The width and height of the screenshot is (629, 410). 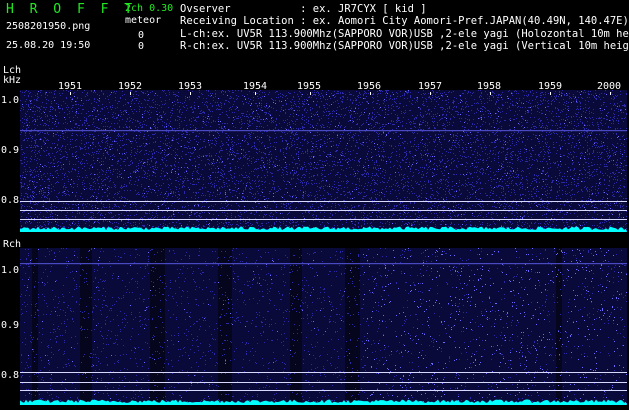 What do you see at coordinates (323, 131) in the screenshot?
I see `lch-carrier-line` at bounding box center [323, 131].